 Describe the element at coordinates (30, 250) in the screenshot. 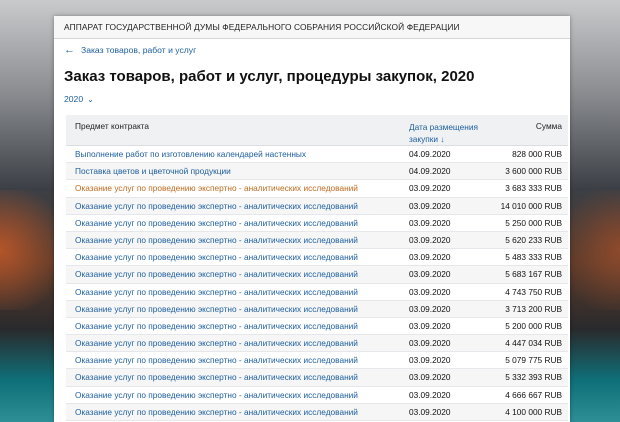

I see `background-glow-left` at that location.